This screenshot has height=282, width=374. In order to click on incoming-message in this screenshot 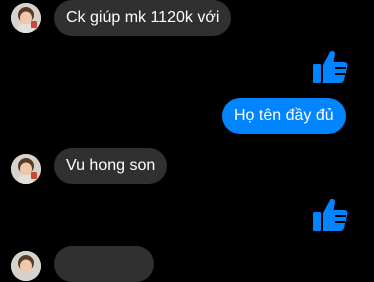, I will do `click(104, 264)`.